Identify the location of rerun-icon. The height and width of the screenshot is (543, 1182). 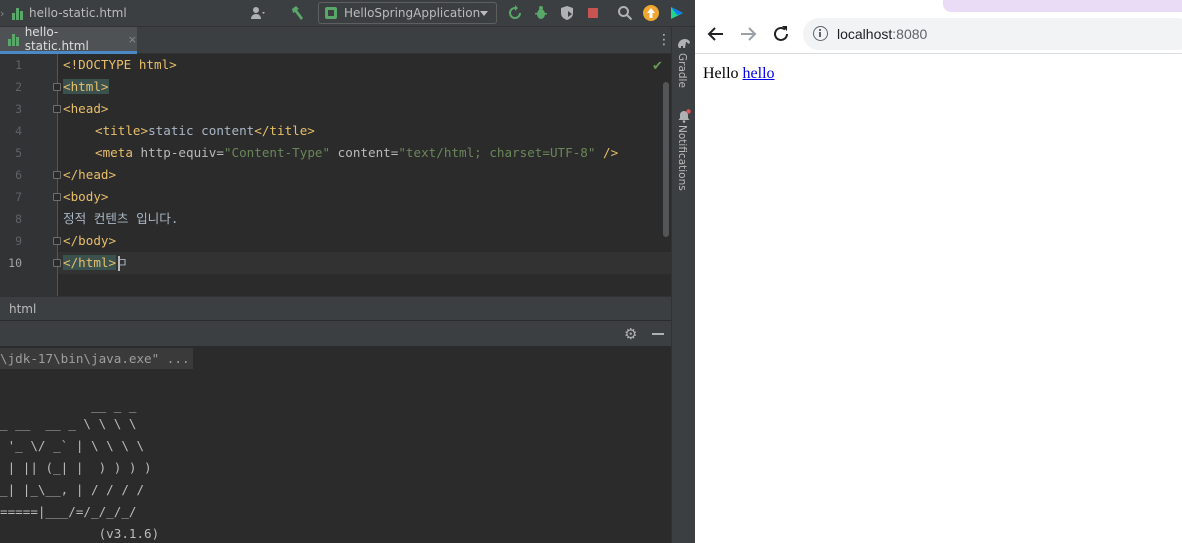
(515, 13).